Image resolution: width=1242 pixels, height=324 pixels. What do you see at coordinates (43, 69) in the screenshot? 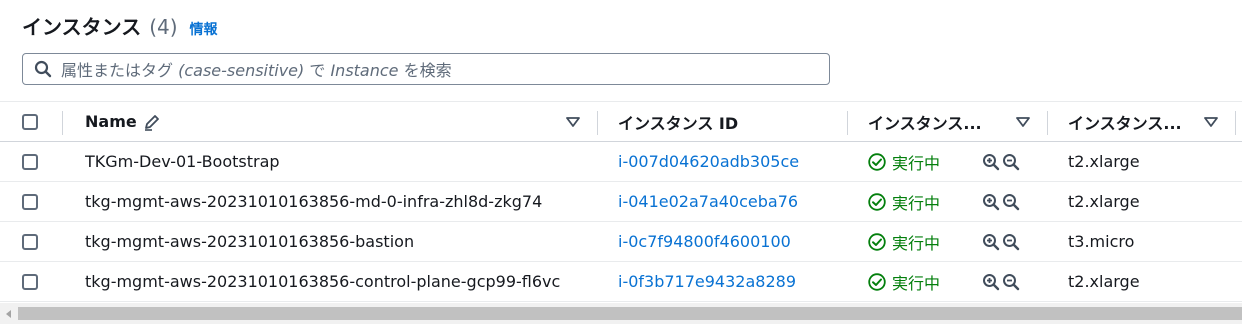
I see `search-icon` at bounding box center [43, 69].